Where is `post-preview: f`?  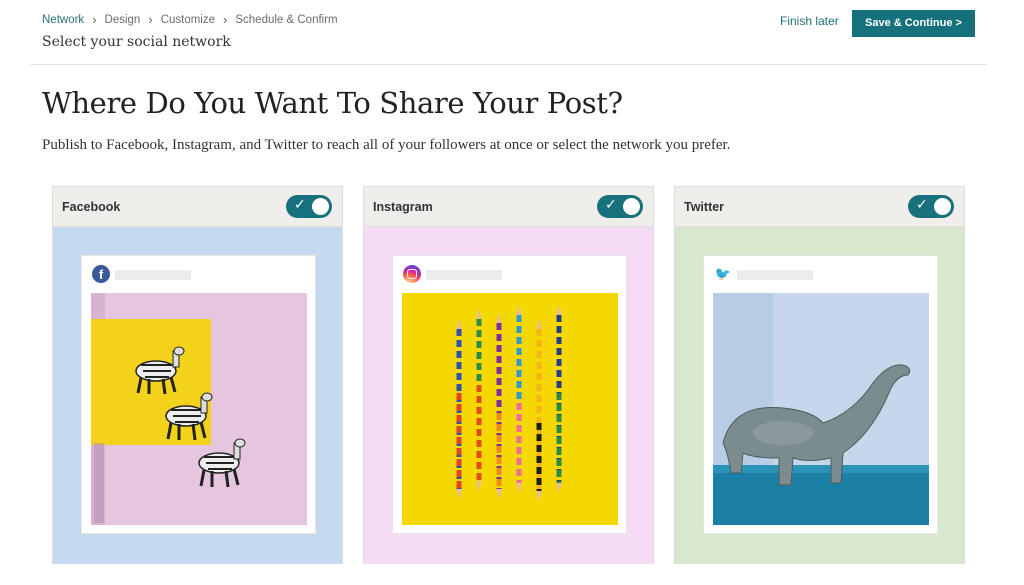
post-preview: f is located at coordinates (198, 394).